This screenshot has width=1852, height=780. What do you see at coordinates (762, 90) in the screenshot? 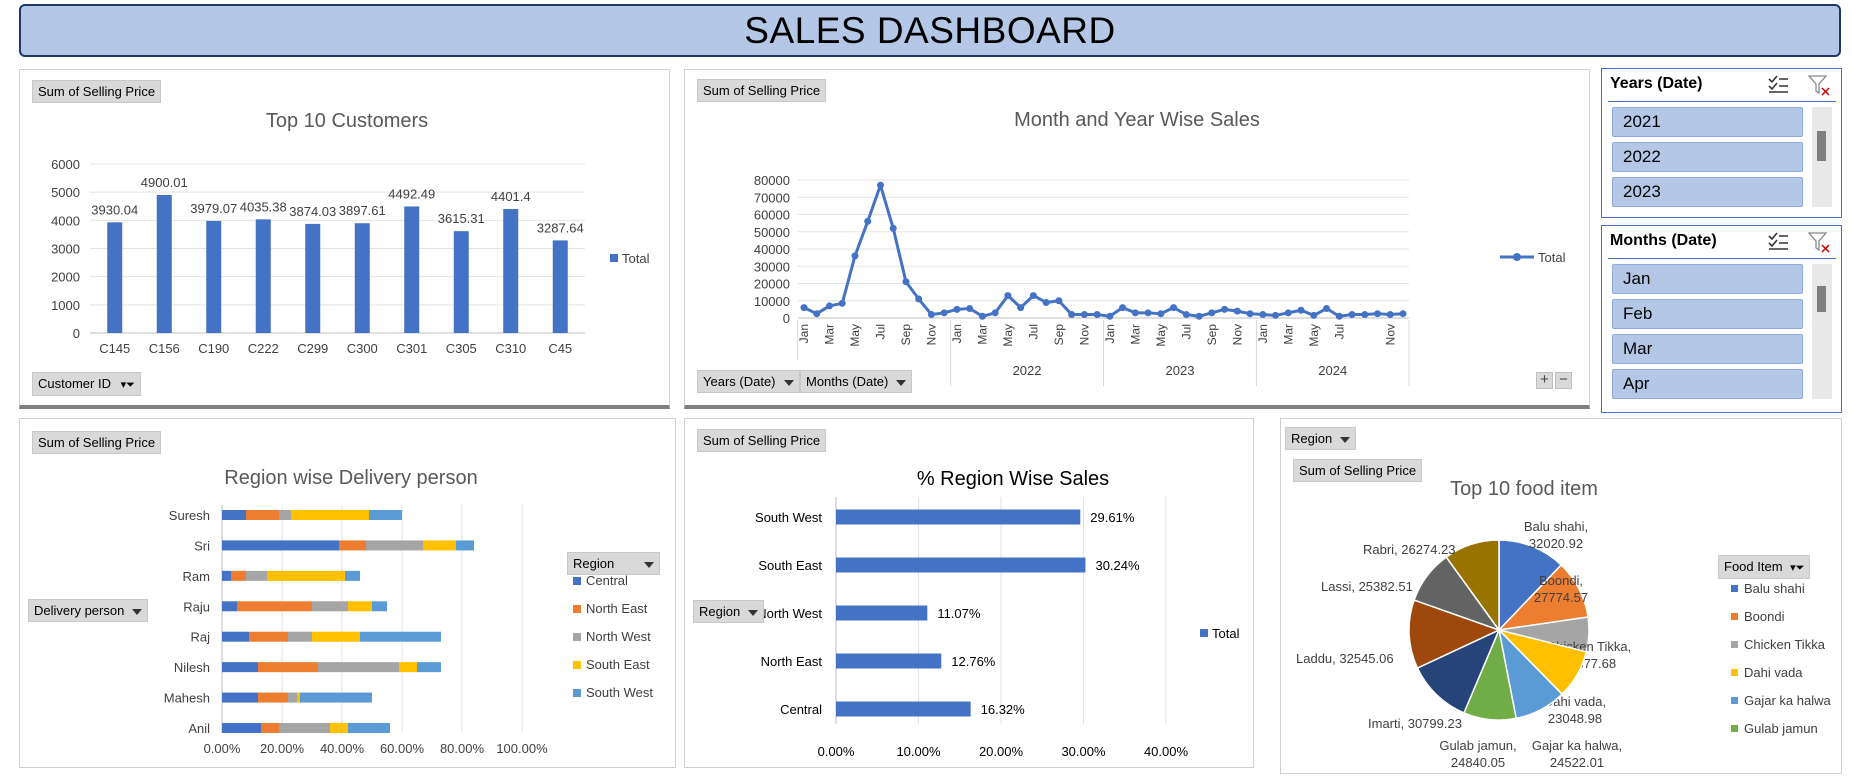
I see `monthly-value-field-button: Sum of Selling Price` at bounding box center [762, 90].